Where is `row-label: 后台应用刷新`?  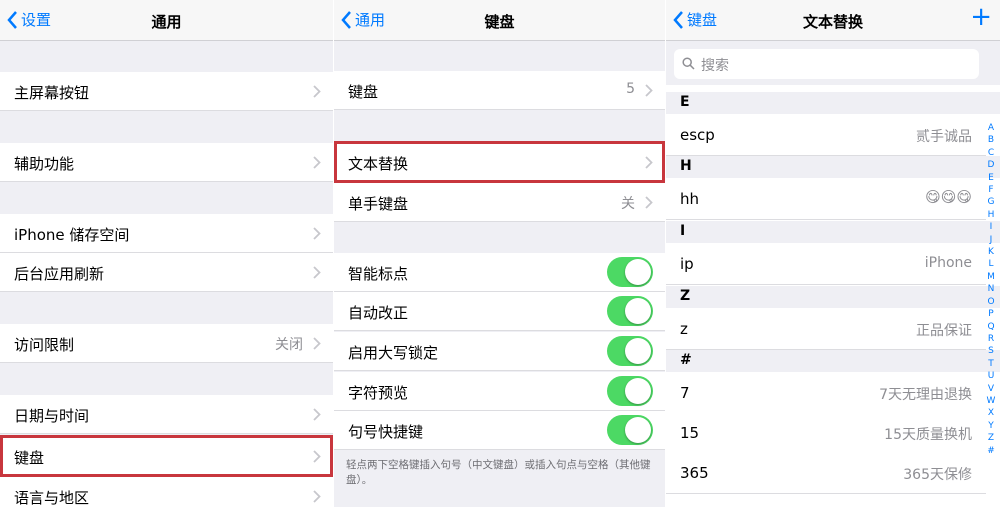
row-label: 后台应用刷新 is located at coordinates (59, 274).